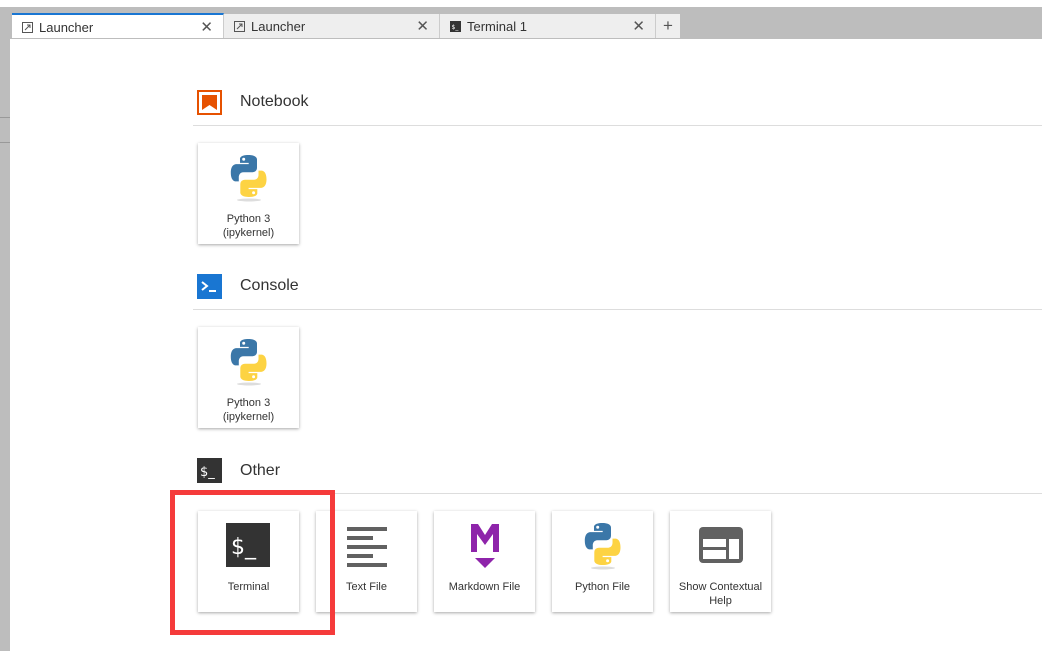 The width and height of the screenshot is (1042, 651). I want to click on contextual-help-icon, so click(721, 545).